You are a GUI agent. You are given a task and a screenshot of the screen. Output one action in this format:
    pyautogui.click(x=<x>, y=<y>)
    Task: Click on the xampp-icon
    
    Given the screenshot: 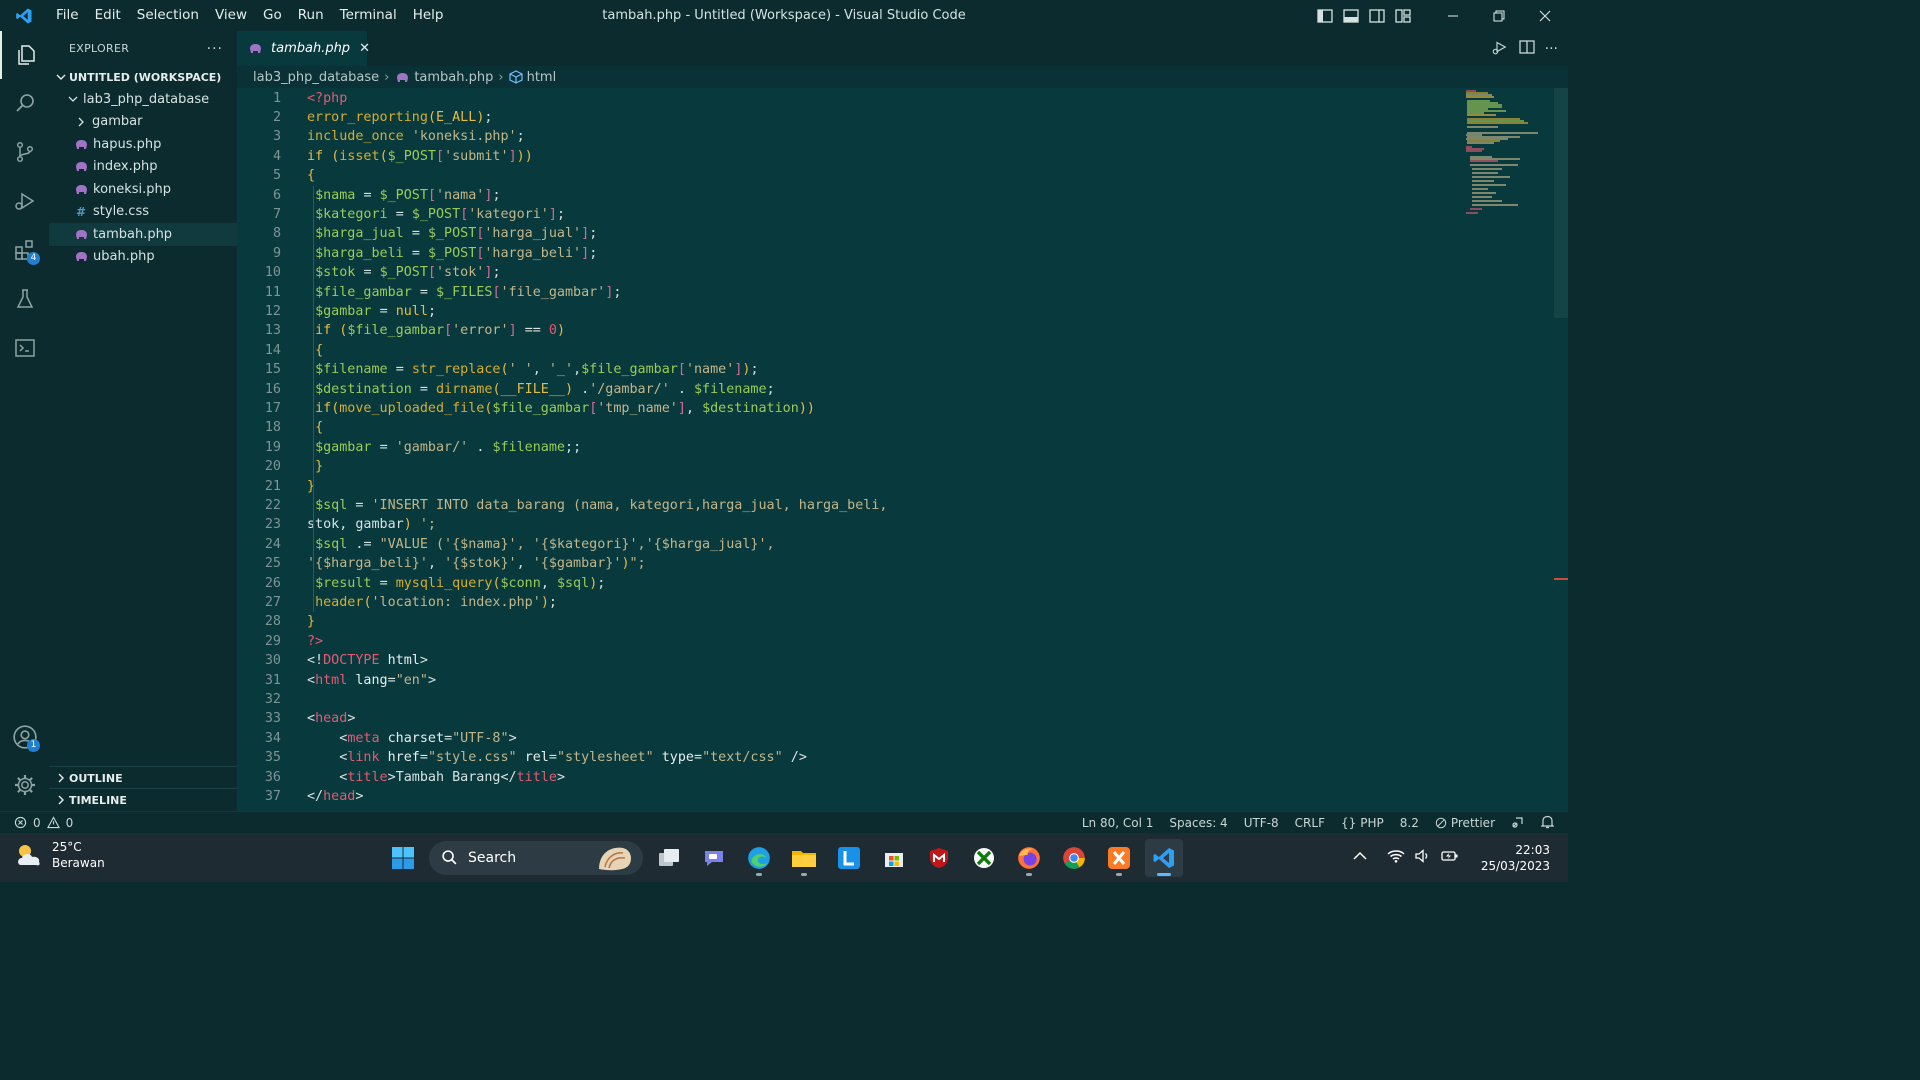 What is the action you would take?
    pyautogui.click(x=1119, y=858)
    